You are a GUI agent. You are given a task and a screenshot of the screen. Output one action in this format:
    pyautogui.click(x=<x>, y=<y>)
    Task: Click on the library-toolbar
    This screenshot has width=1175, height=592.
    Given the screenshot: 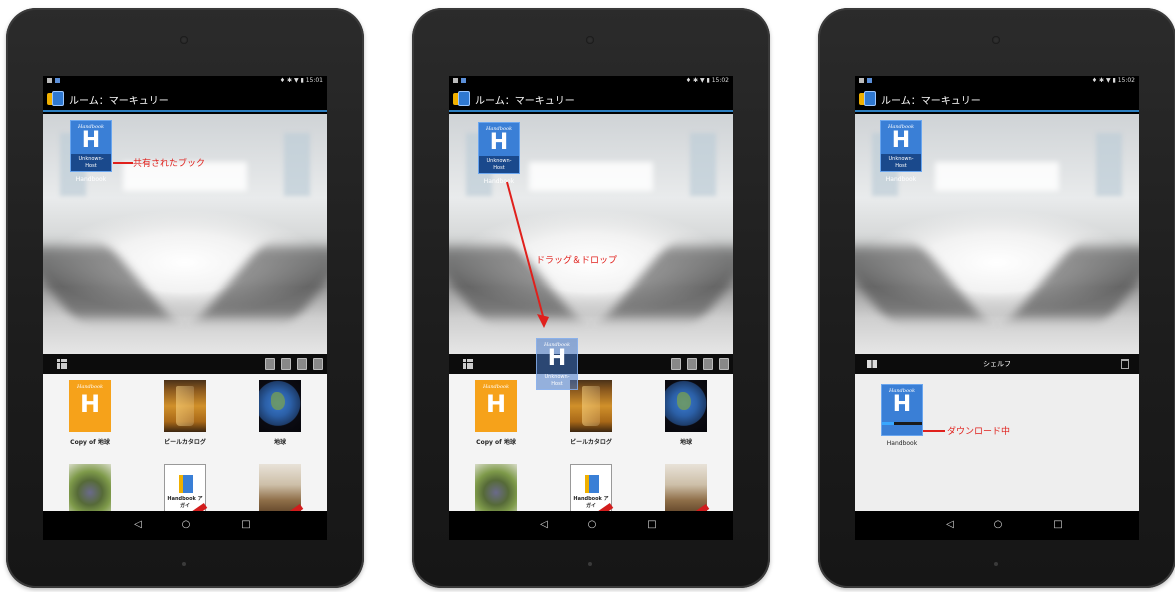 What is the action you would take?
    pyautogui.click(x=591, y=364)
    